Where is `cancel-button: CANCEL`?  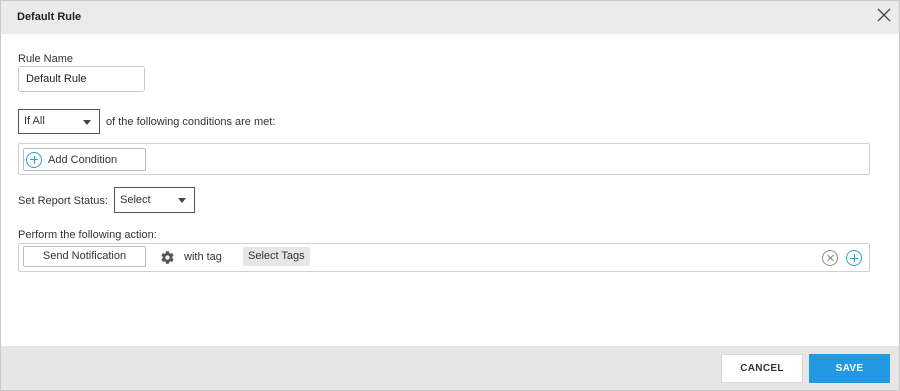
cancel-button: CANCEL is located at coordinates (762, 368).